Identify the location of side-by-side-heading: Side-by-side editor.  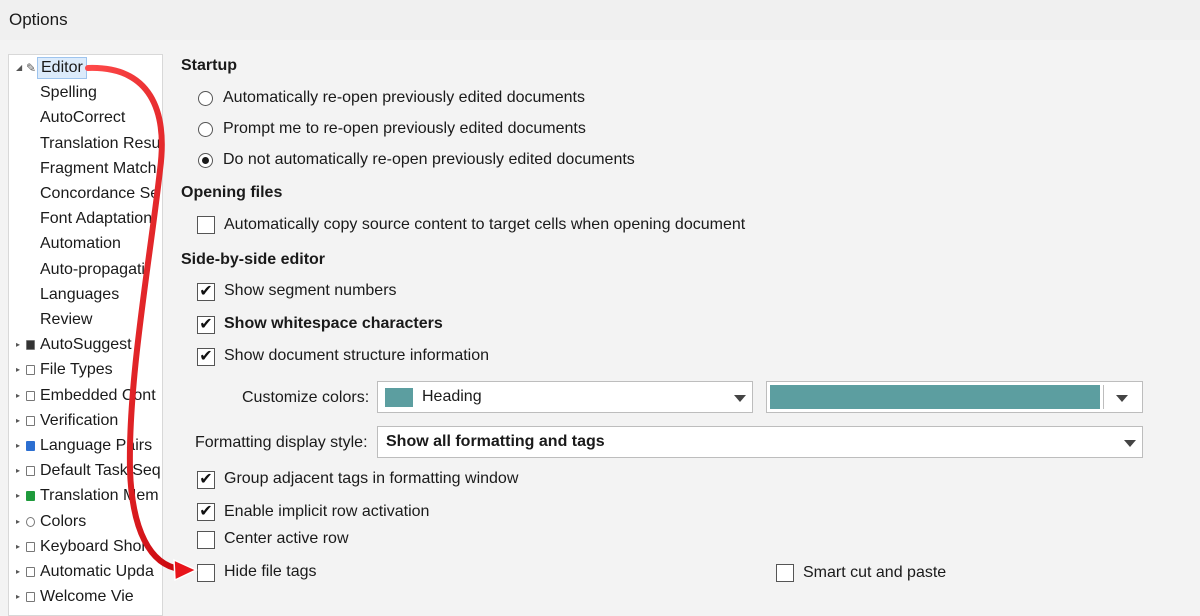
(253, 259).